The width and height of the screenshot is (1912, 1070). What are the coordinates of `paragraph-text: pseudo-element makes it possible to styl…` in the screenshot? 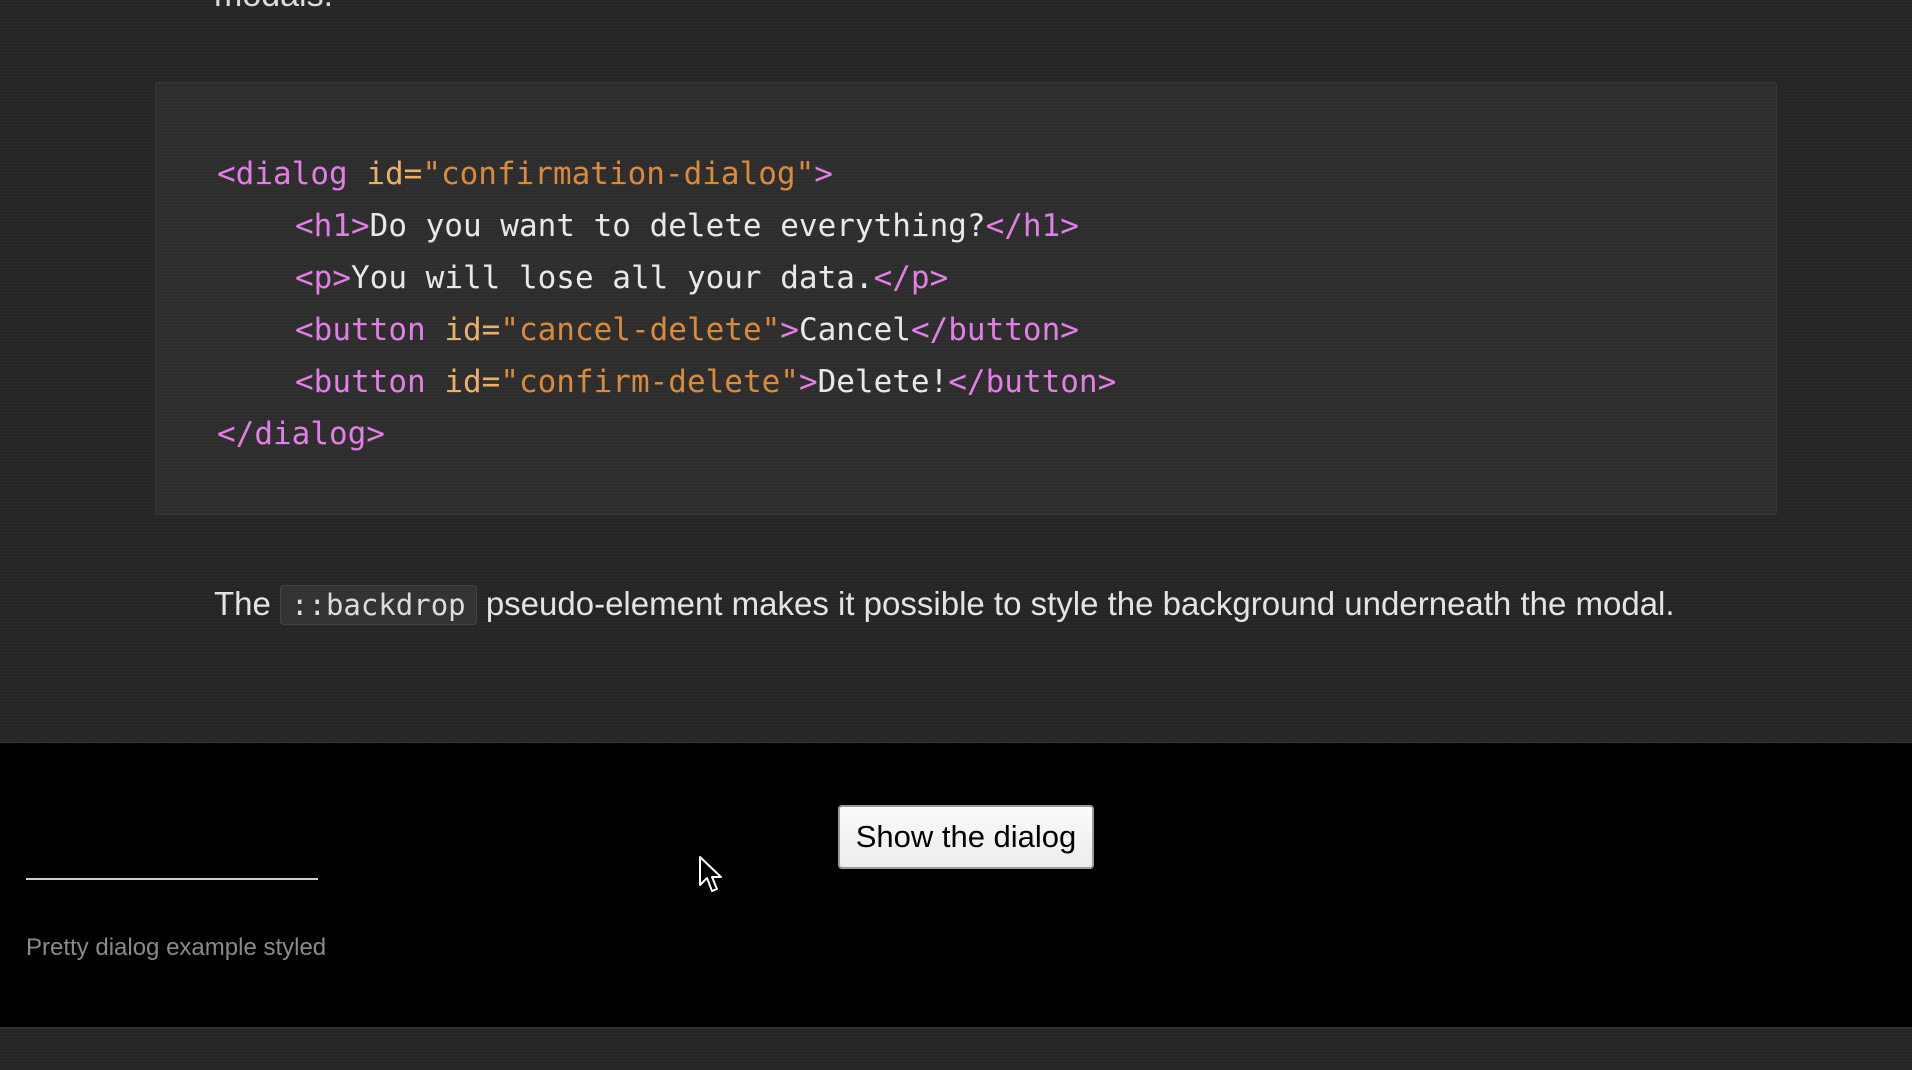 It's located at (1075, 603).